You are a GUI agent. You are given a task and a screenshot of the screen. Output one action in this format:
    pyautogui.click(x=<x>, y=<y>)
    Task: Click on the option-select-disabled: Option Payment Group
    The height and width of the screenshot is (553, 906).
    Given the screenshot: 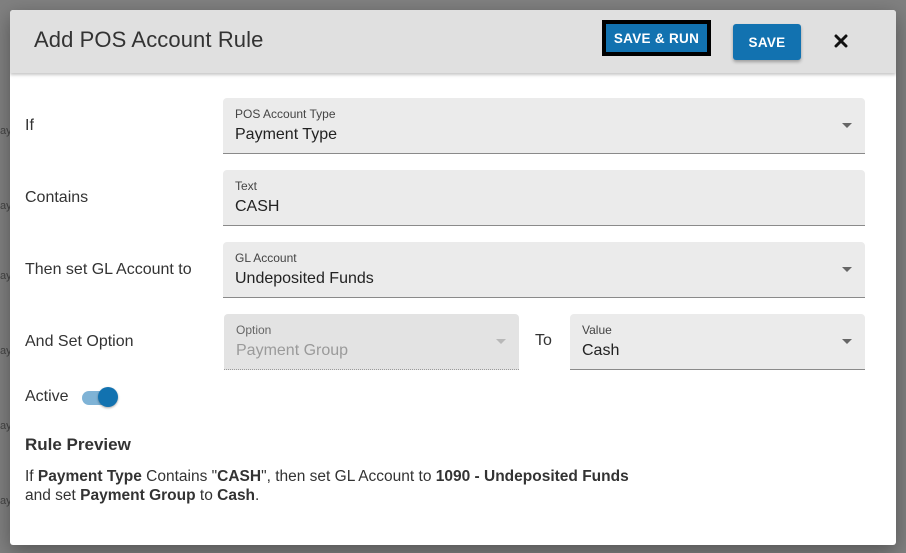 What is the action you would take?
    pyautogui.click(x=371, y=342)
    